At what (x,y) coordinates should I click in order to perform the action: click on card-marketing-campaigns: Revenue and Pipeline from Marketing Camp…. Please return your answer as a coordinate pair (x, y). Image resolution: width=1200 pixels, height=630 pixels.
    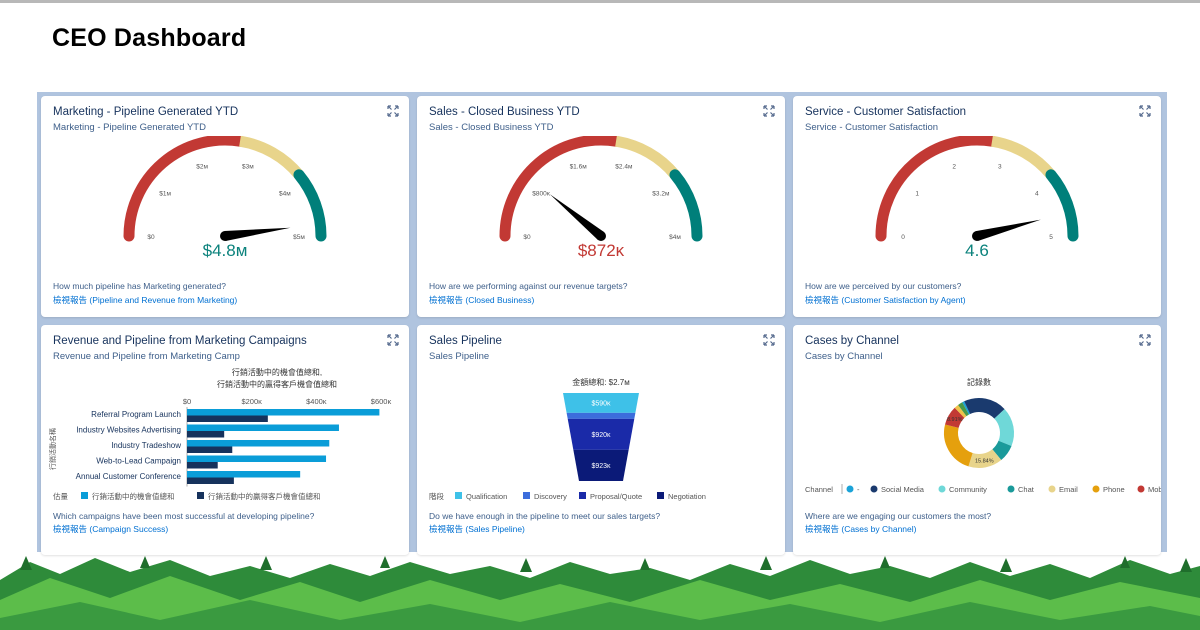
    Looking at the image, I should click on (225, 440).